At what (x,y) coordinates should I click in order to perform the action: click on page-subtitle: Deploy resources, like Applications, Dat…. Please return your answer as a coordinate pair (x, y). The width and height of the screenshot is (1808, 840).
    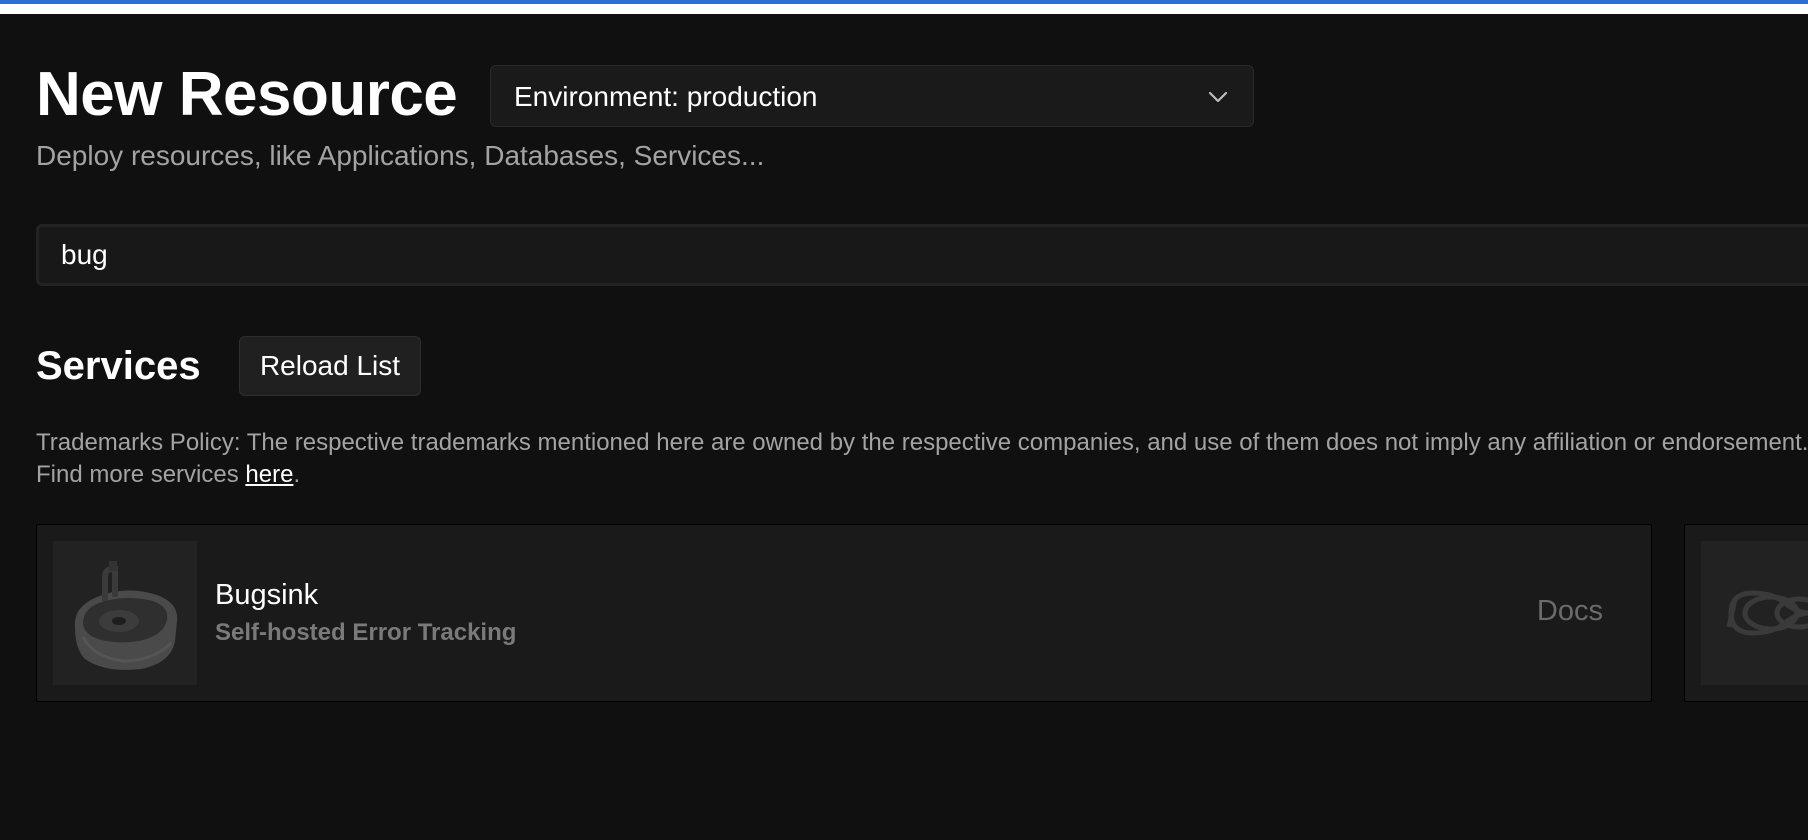
    Looking at the image, I should click on (400, 155).